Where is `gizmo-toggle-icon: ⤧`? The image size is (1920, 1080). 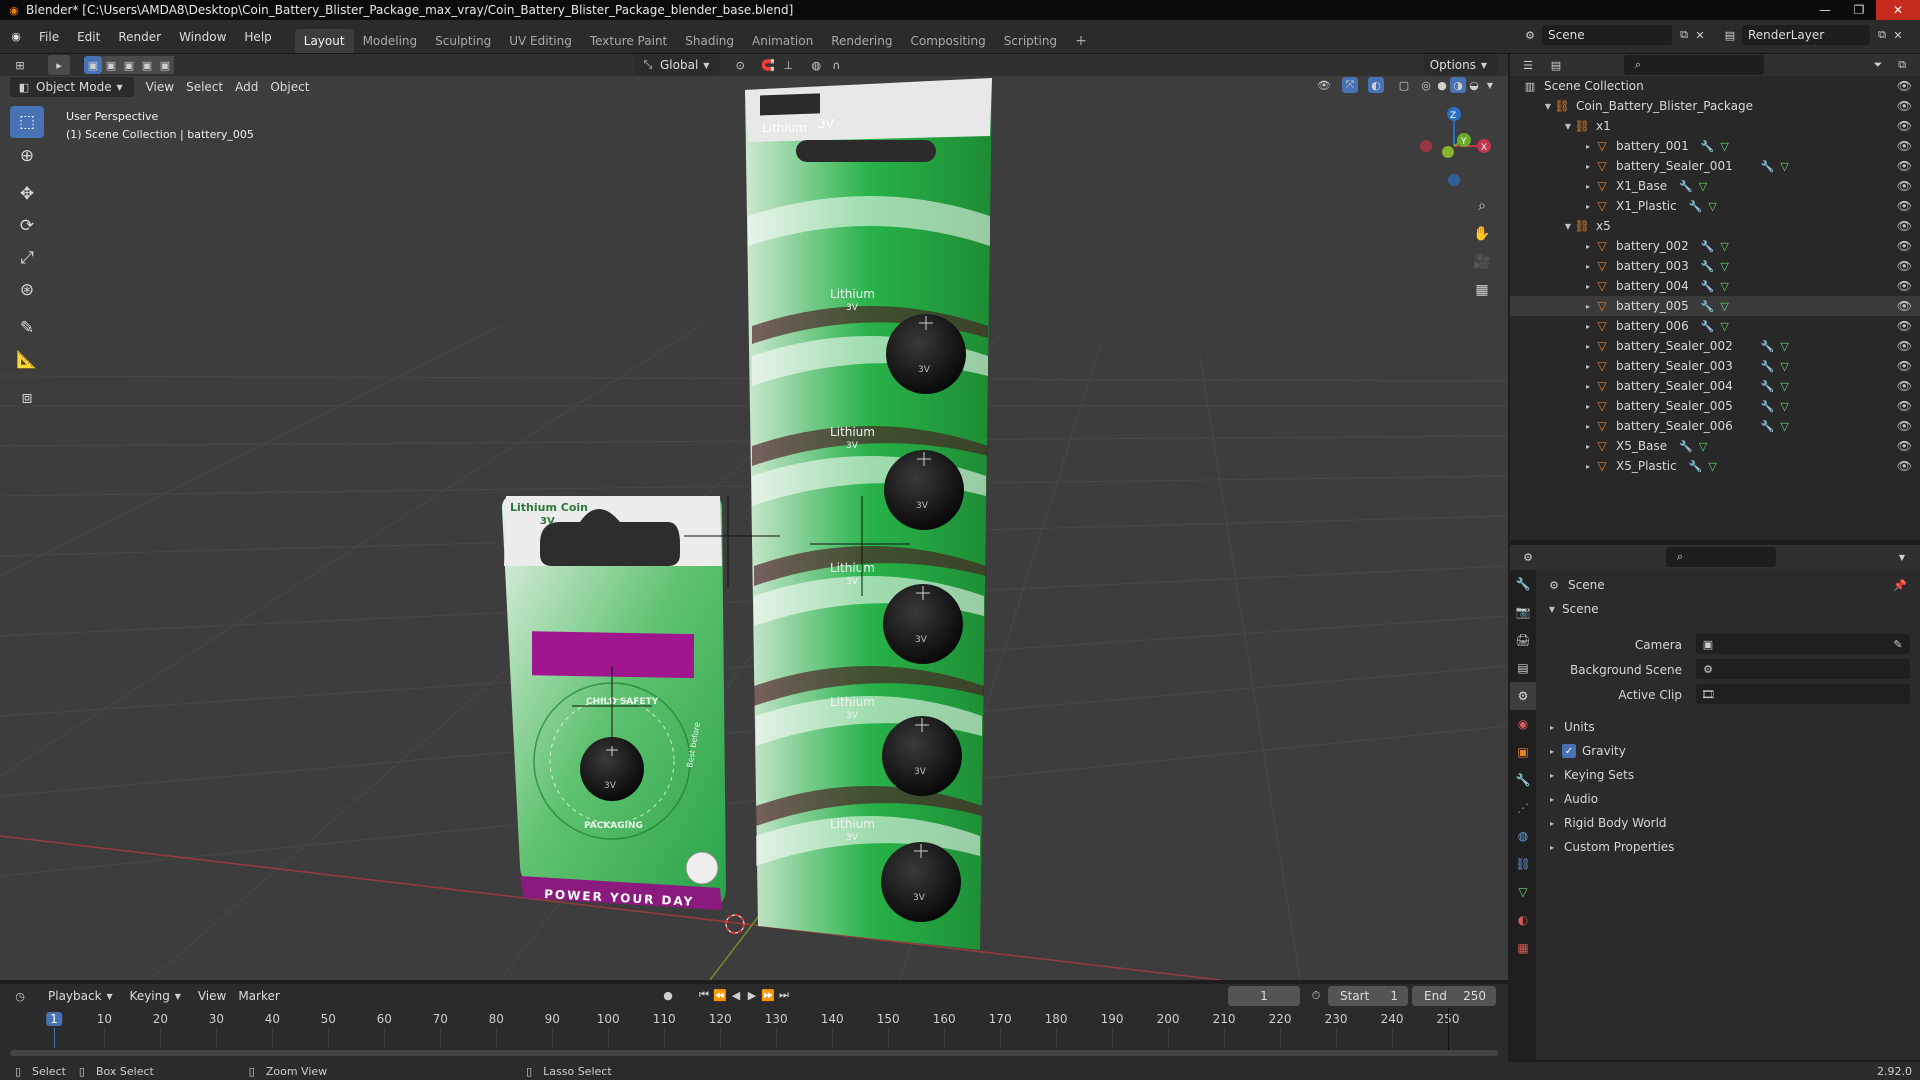
gizmo-toggle-icon: ⤧ is located at coordinates (1350, 85).